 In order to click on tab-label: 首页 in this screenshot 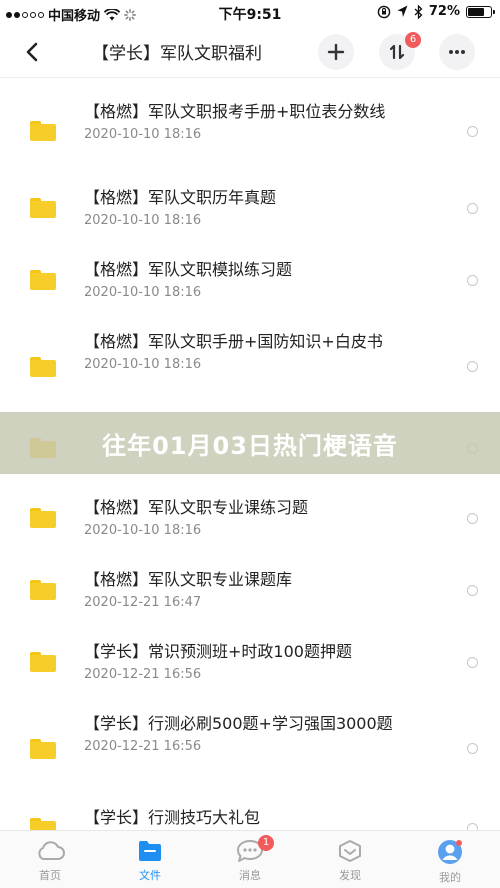, I will do `click(50, 875)`.